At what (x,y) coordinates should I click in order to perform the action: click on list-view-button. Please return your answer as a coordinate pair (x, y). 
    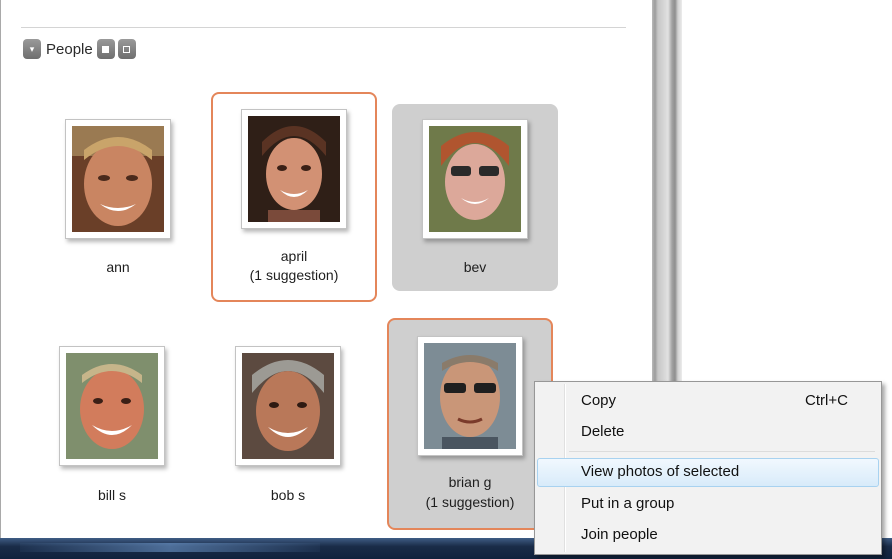
    Looking at the image, I should click on (126, 49).